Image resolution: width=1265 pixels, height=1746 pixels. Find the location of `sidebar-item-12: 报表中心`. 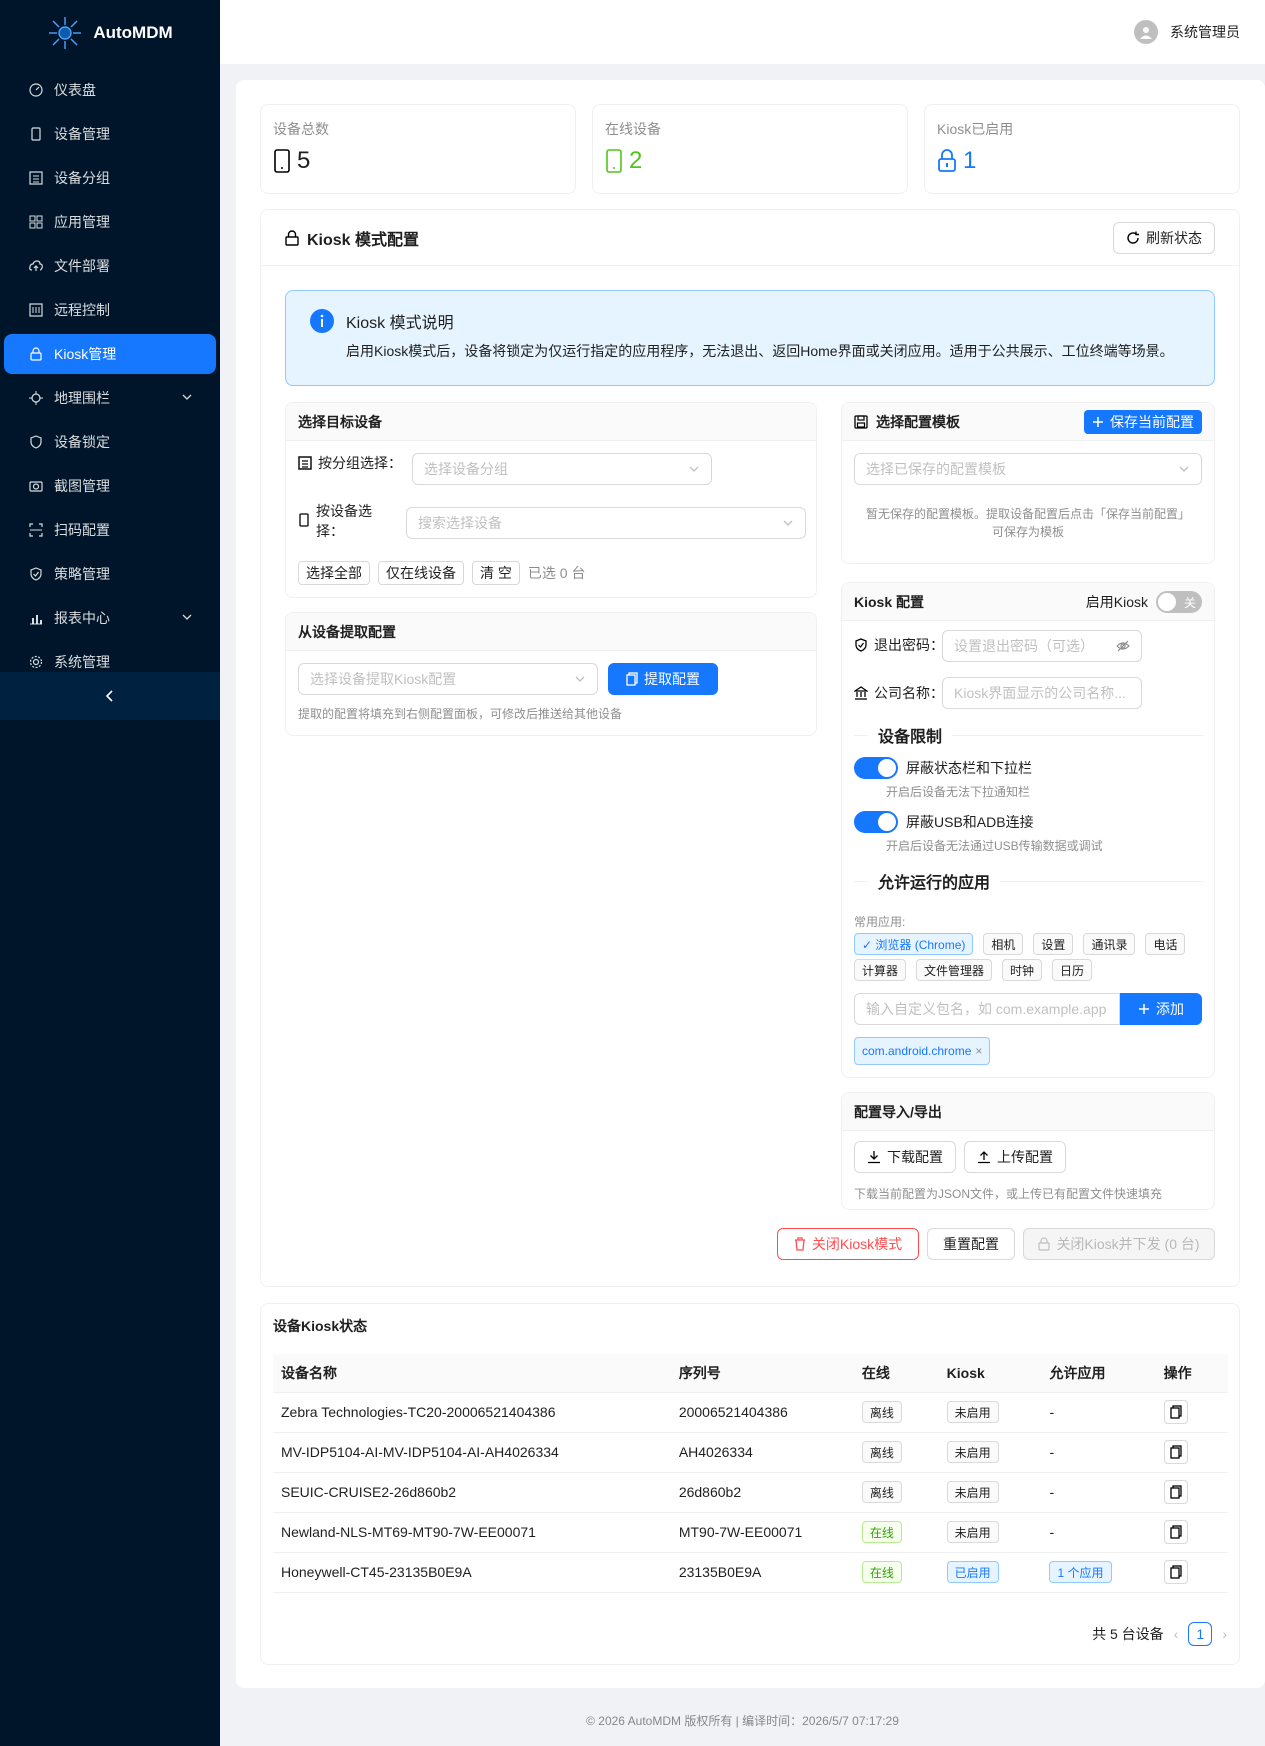

sidebar-item-12: 报表中心 is located at coordinates (110, 618).